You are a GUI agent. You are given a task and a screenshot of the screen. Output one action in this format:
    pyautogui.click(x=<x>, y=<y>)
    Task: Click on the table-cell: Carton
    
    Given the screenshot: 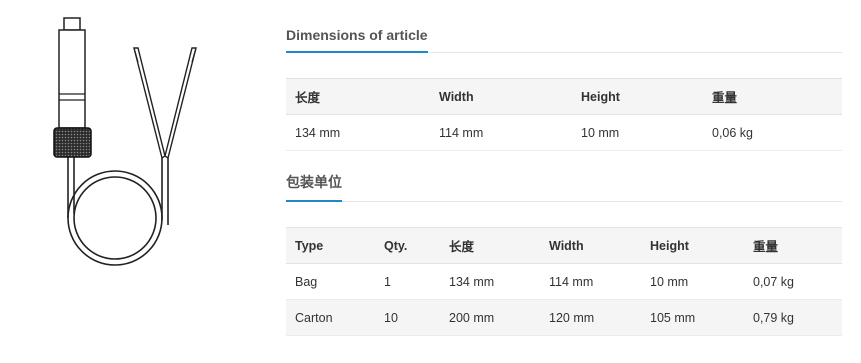 What is the action you would take?
    pyautogui.click(x=330, y=317)
    